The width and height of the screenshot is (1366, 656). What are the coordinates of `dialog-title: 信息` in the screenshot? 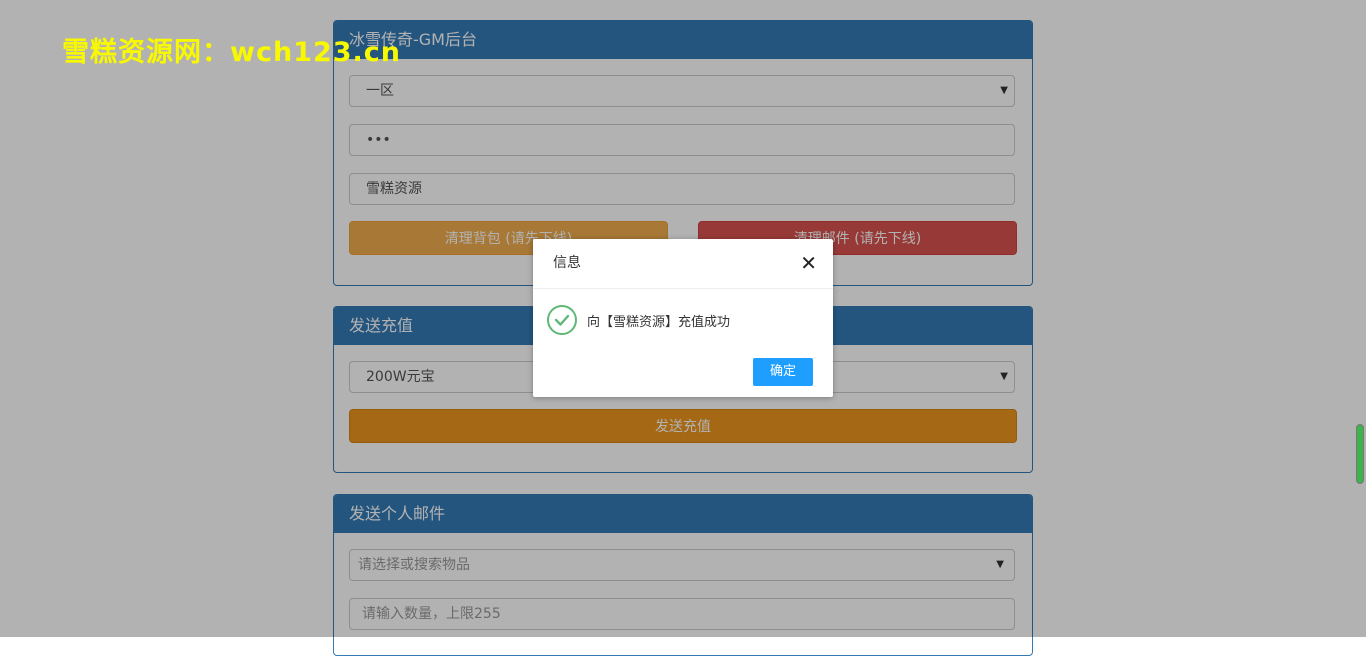 It's located at (567, 263).